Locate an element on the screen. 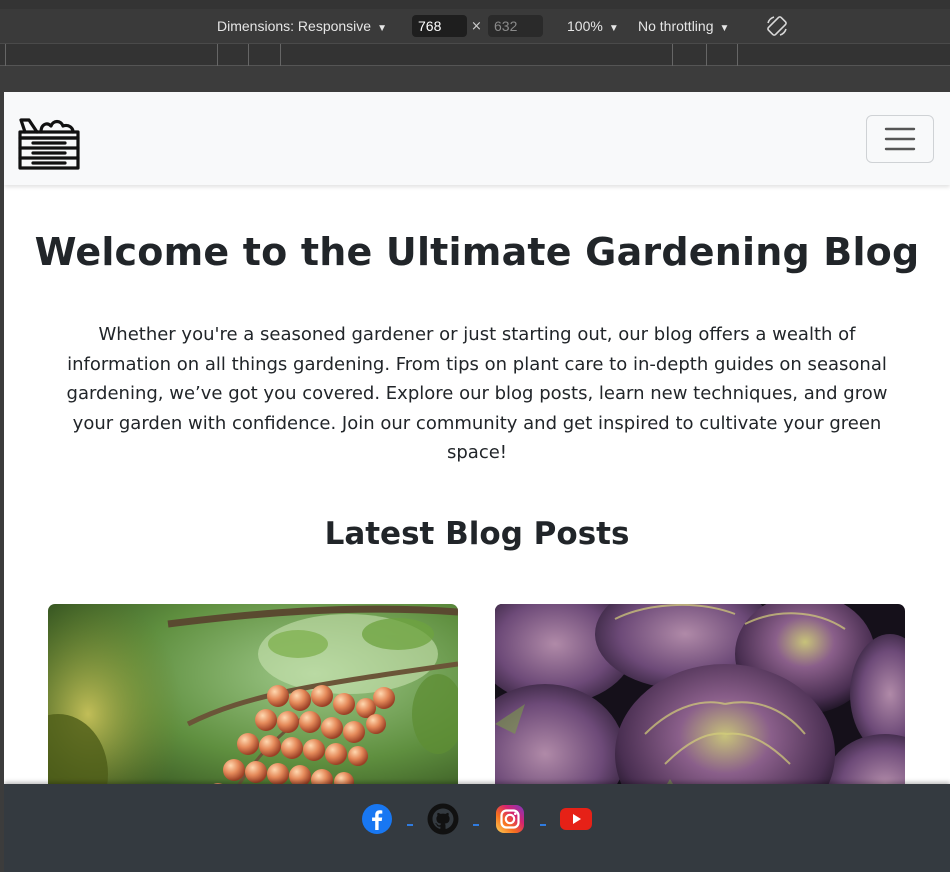  facebook-icon is located at coordinates (377, 819).